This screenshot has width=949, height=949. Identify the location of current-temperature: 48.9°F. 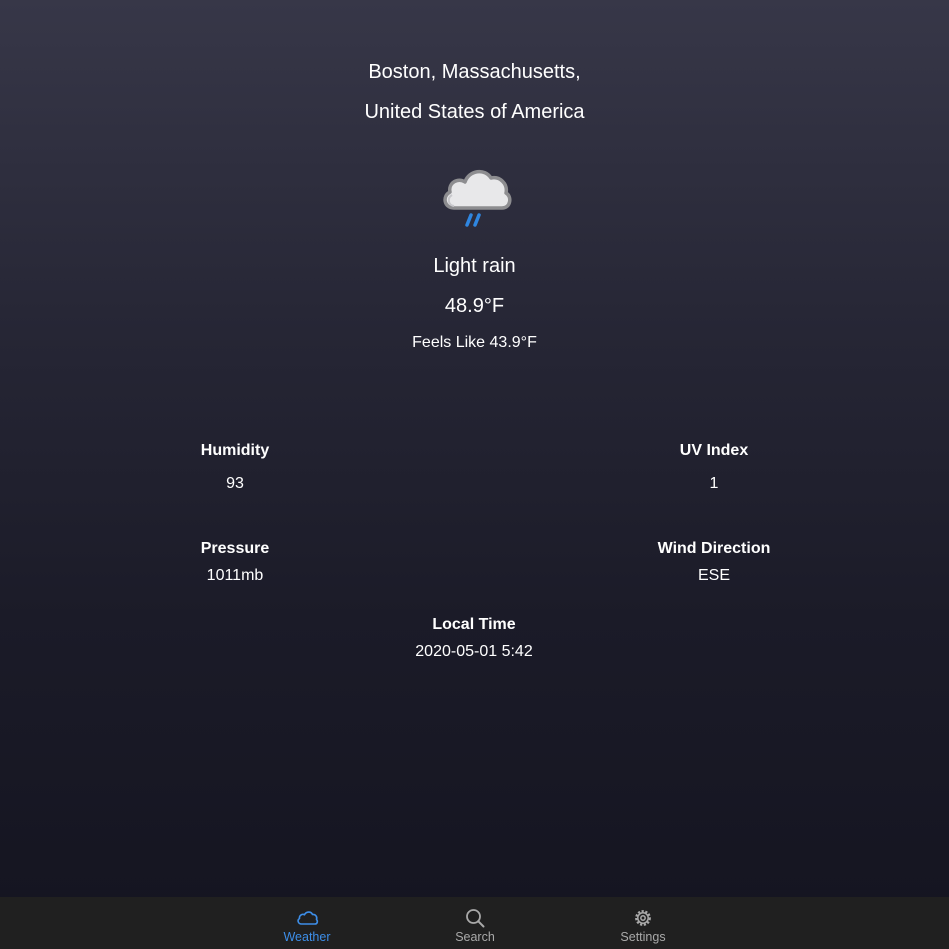
(474, 306).